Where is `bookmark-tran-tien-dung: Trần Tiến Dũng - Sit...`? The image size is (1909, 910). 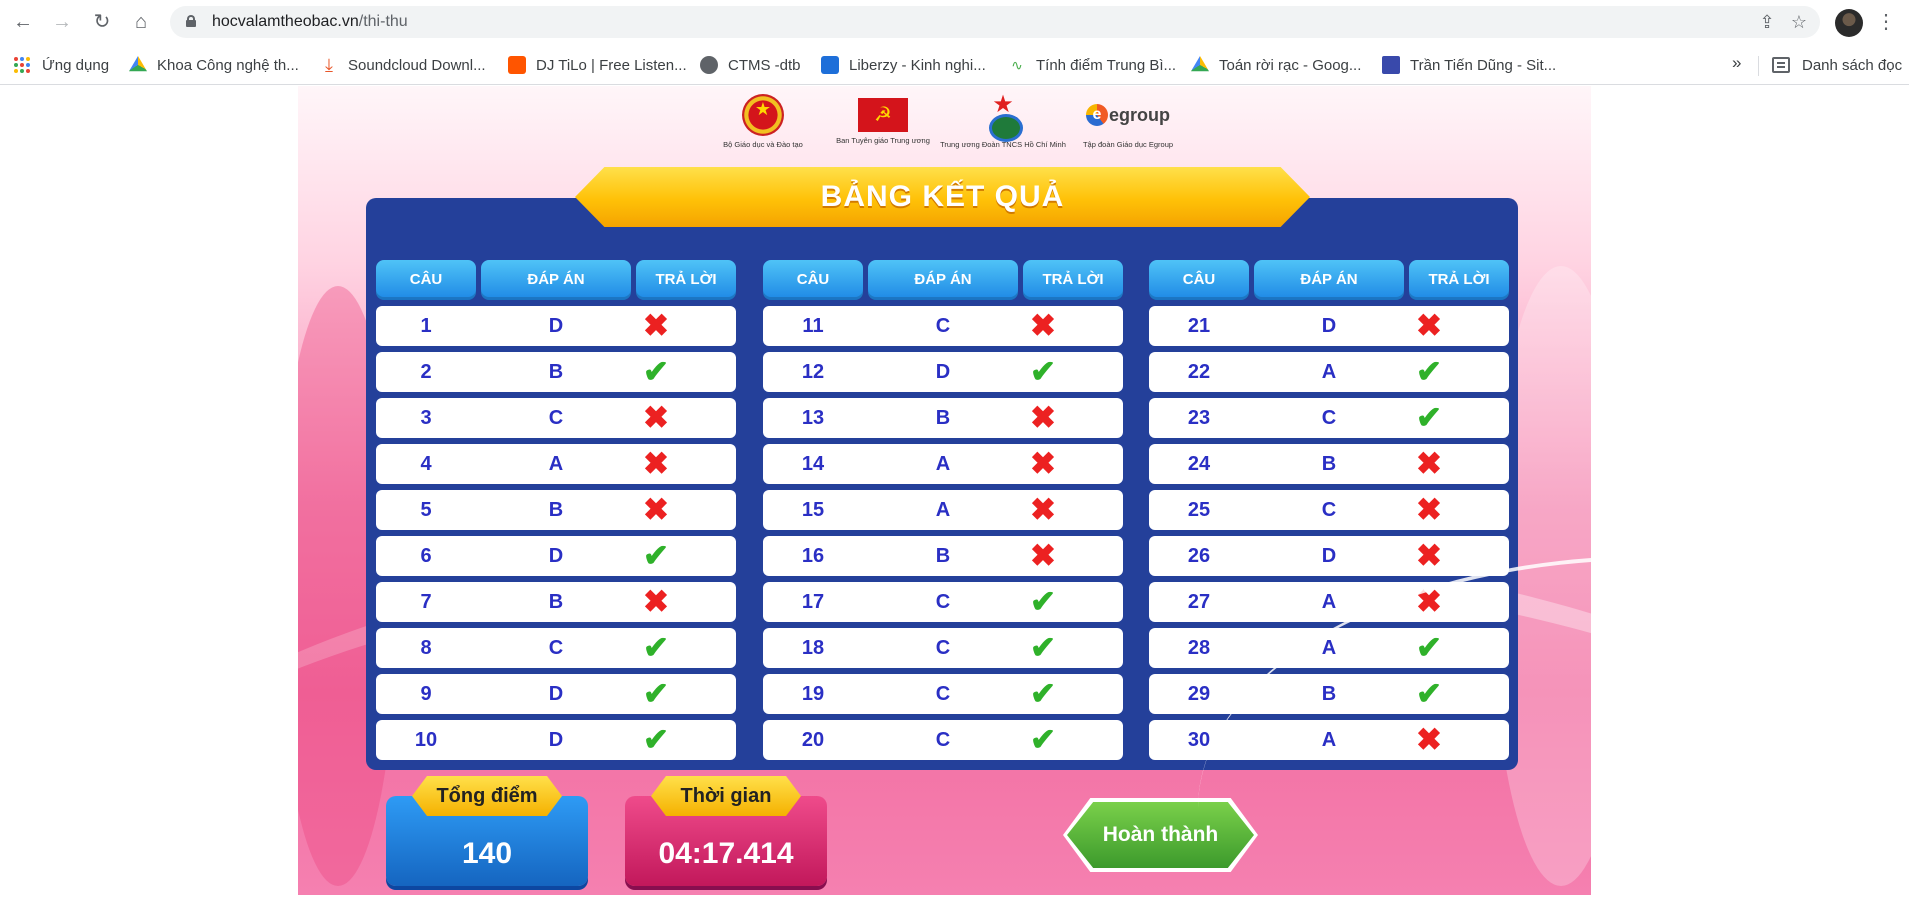 bookmark-tran-tien-dung: Trần Tiến Dũng - Sit... is located at coordinates (1469, 65).